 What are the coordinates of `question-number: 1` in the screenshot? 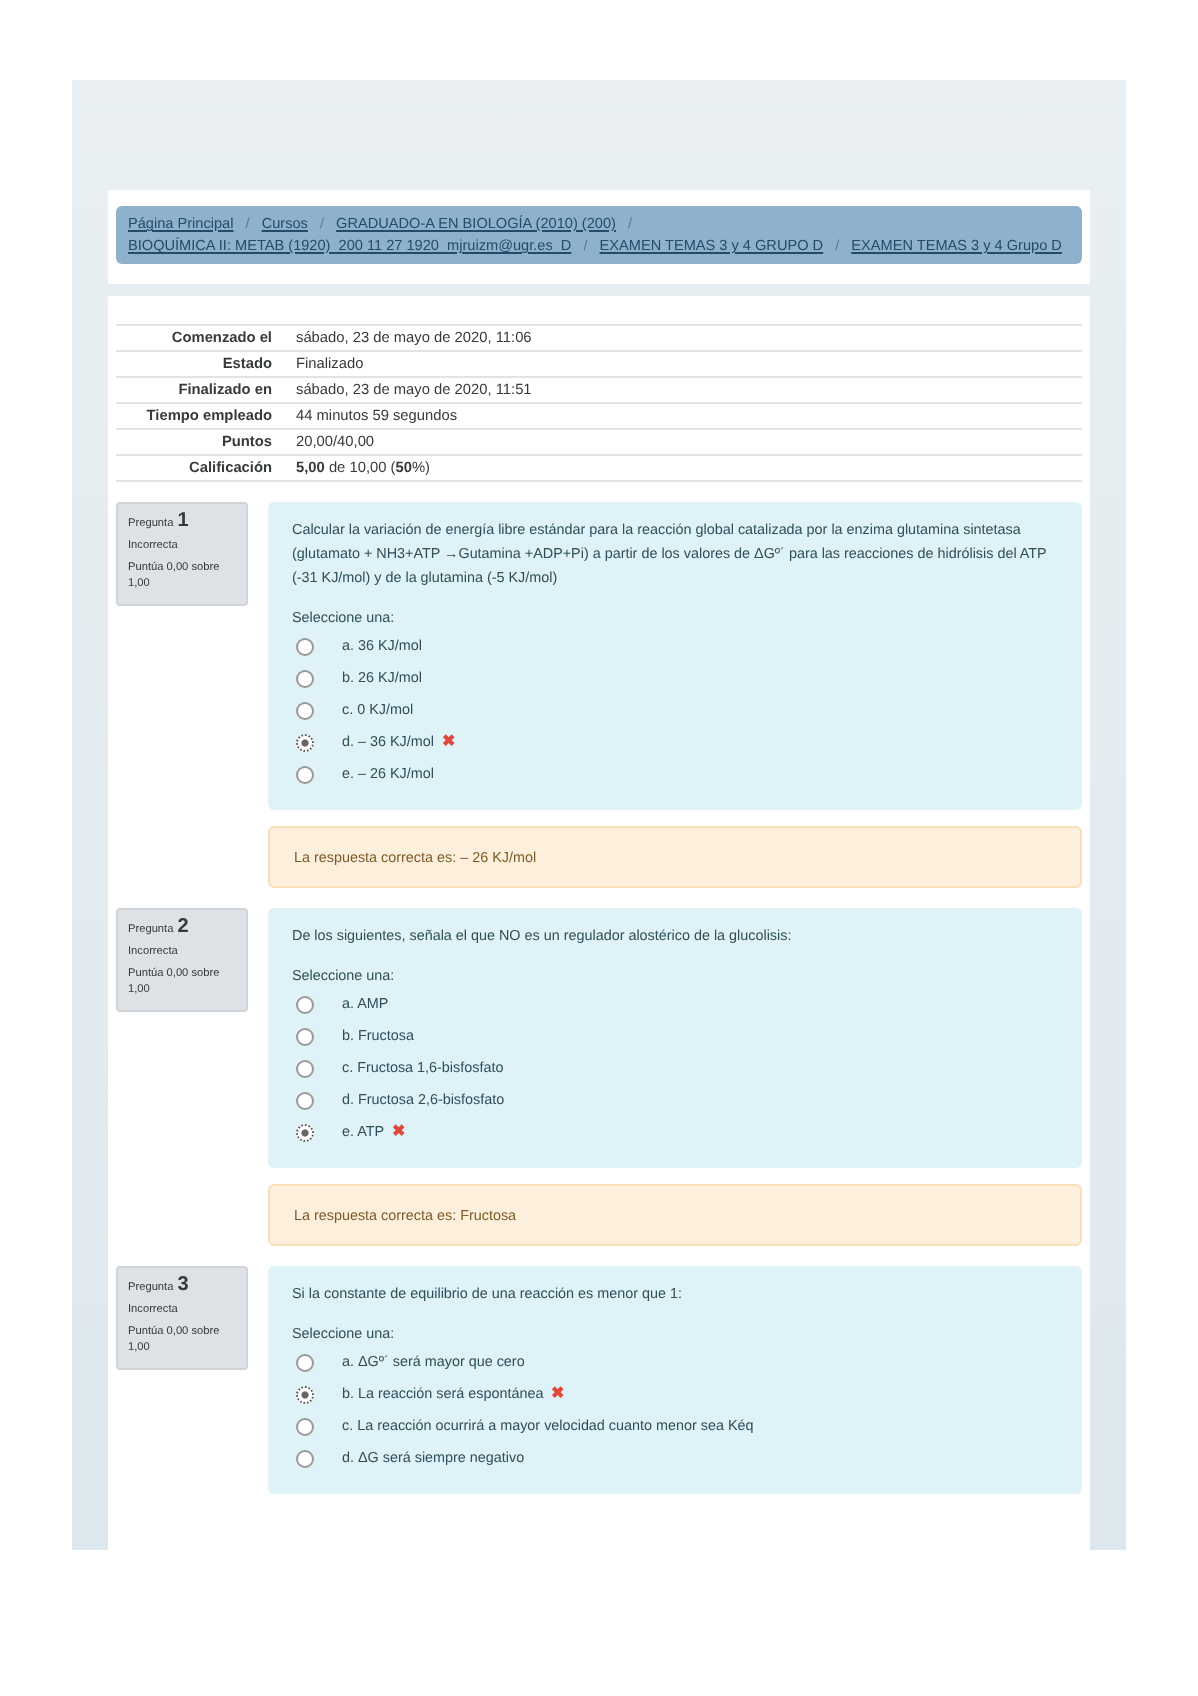 It's located at (183, 521).